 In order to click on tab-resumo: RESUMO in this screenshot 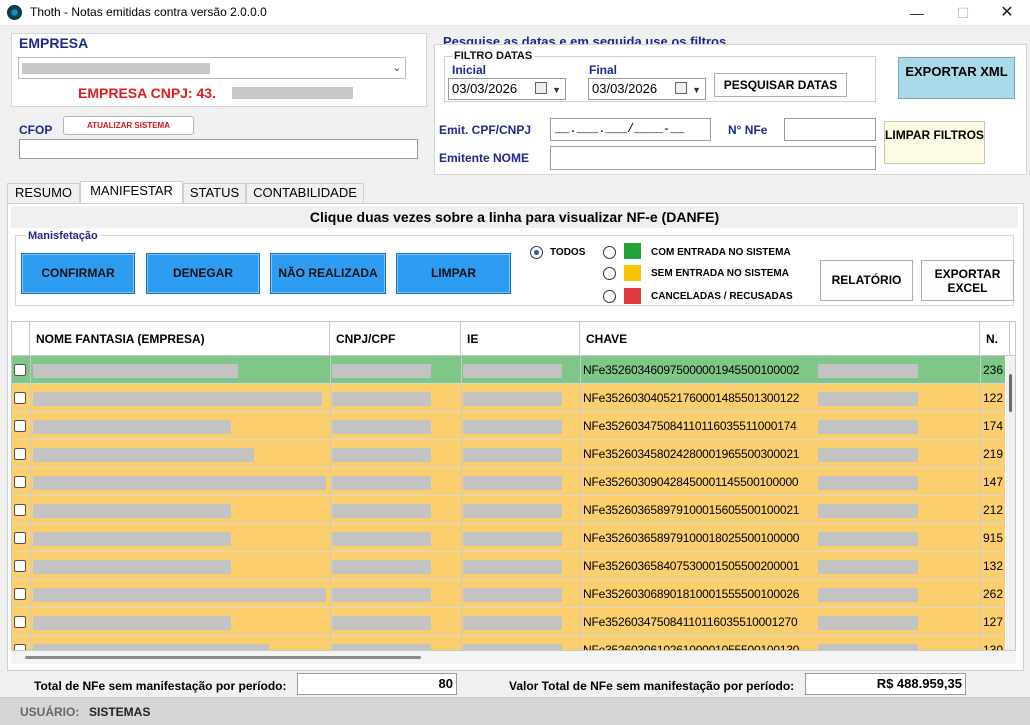, I will do `click(43, 193)`.